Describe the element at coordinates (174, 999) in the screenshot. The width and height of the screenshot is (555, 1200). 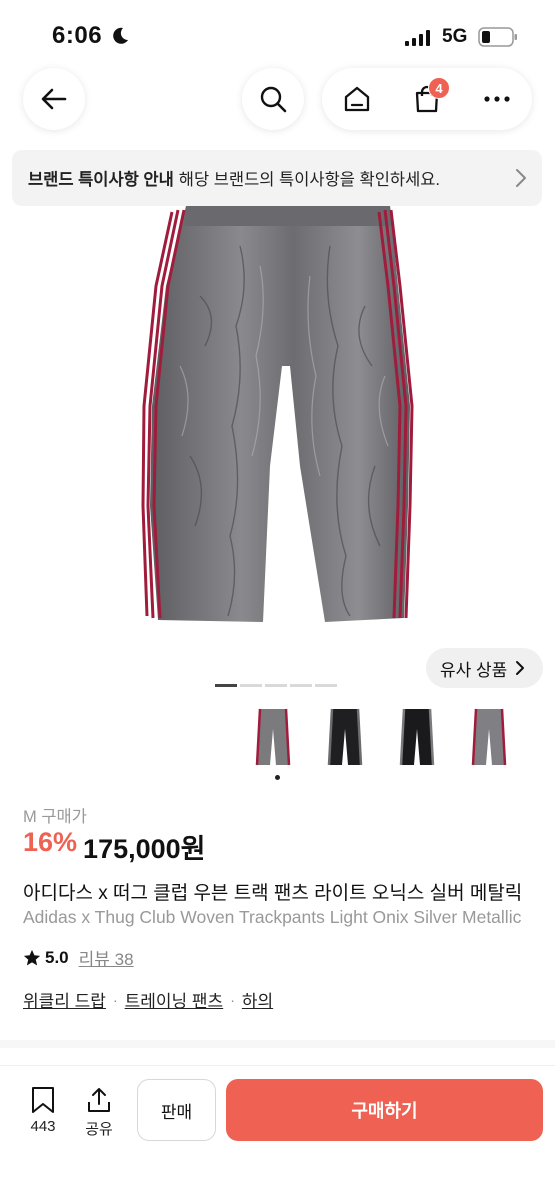
I see `category-link-2: 트레이닝 팬츠` at that location.